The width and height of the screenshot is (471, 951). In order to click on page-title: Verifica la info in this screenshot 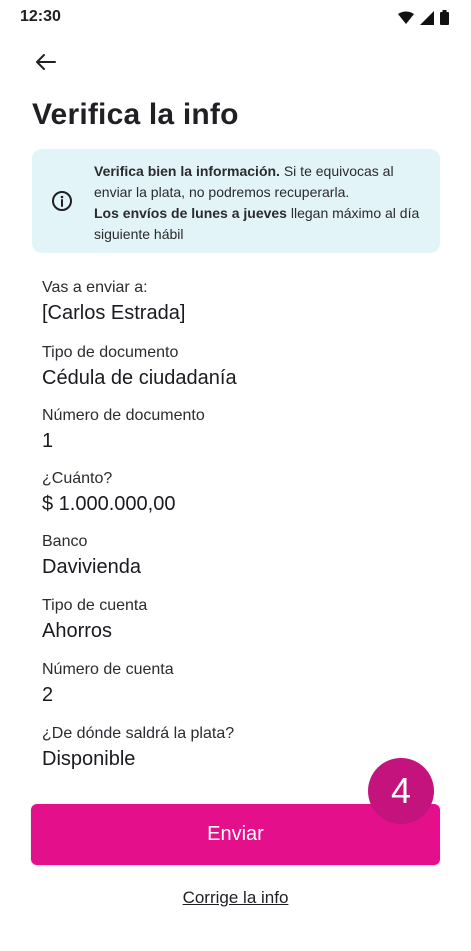, I will do `click(135, 114)`.